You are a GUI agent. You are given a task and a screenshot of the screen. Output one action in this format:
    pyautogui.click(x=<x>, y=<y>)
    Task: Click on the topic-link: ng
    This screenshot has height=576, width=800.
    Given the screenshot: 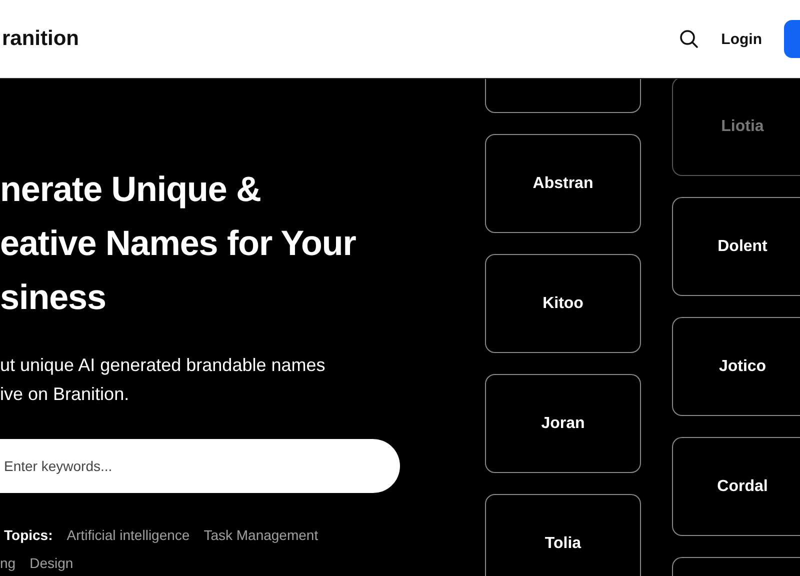 What is the action you would take?
    pyautogui.click(x=8, y=563)
    